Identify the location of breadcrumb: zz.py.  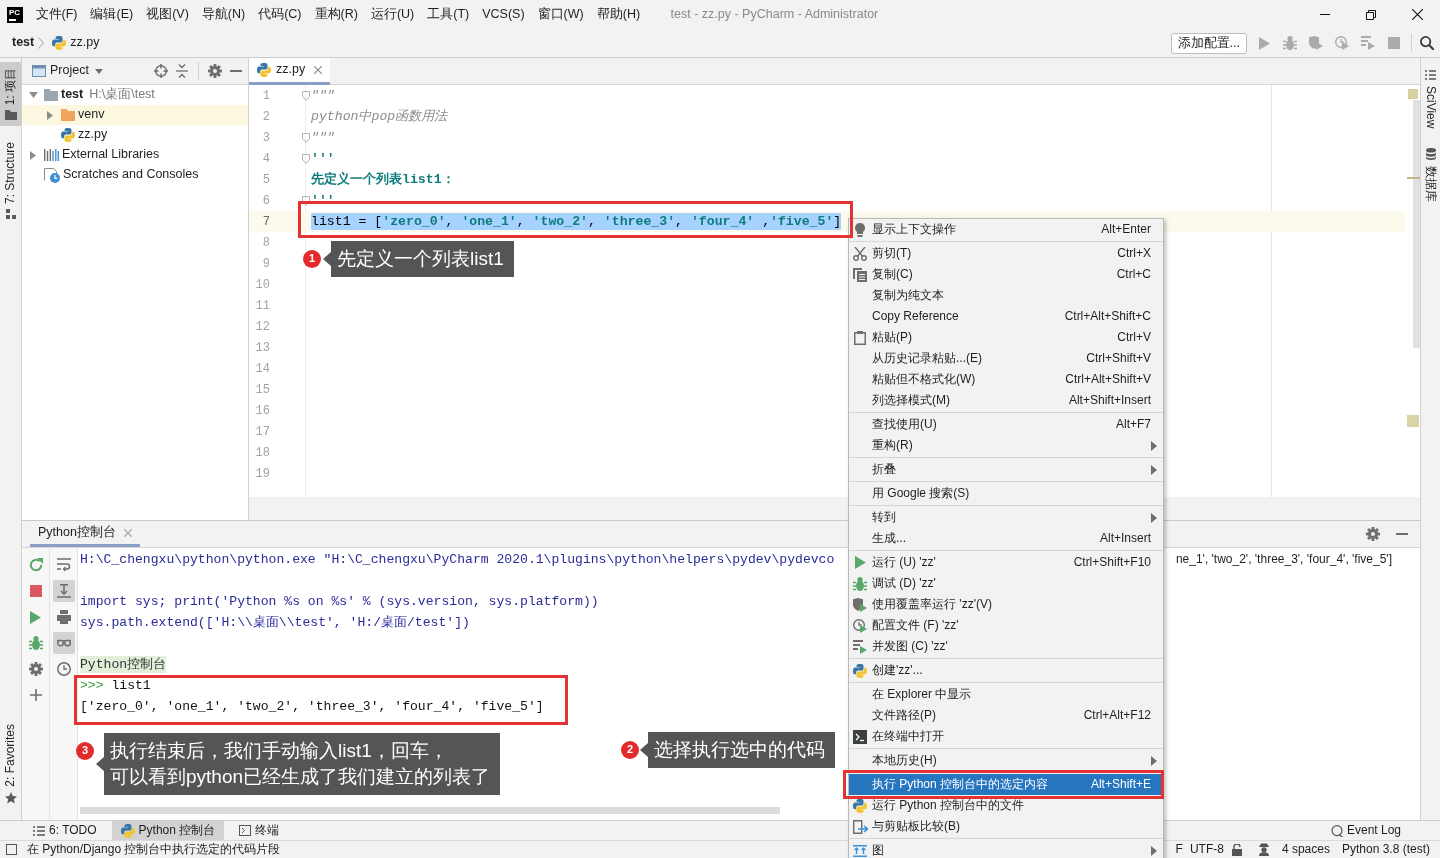
(85, 43).